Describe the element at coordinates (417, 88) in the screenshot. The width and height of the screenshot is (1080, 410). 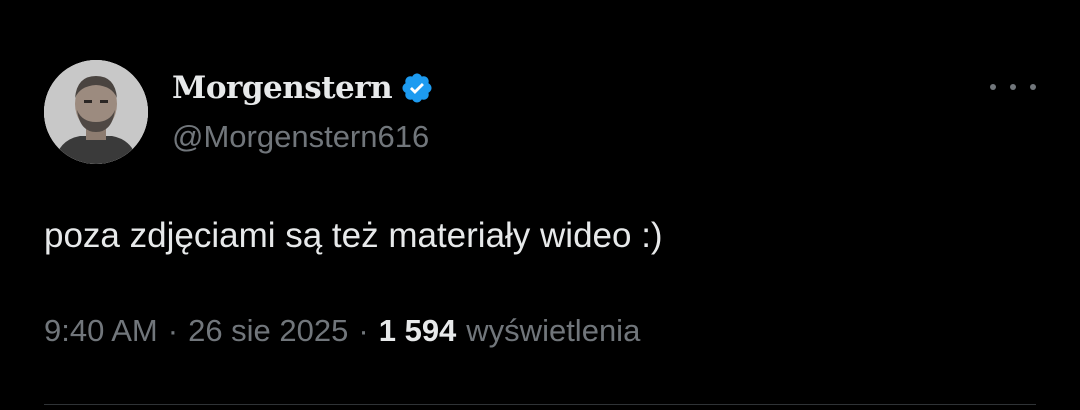
I see `verified-badge-icon` at that location.